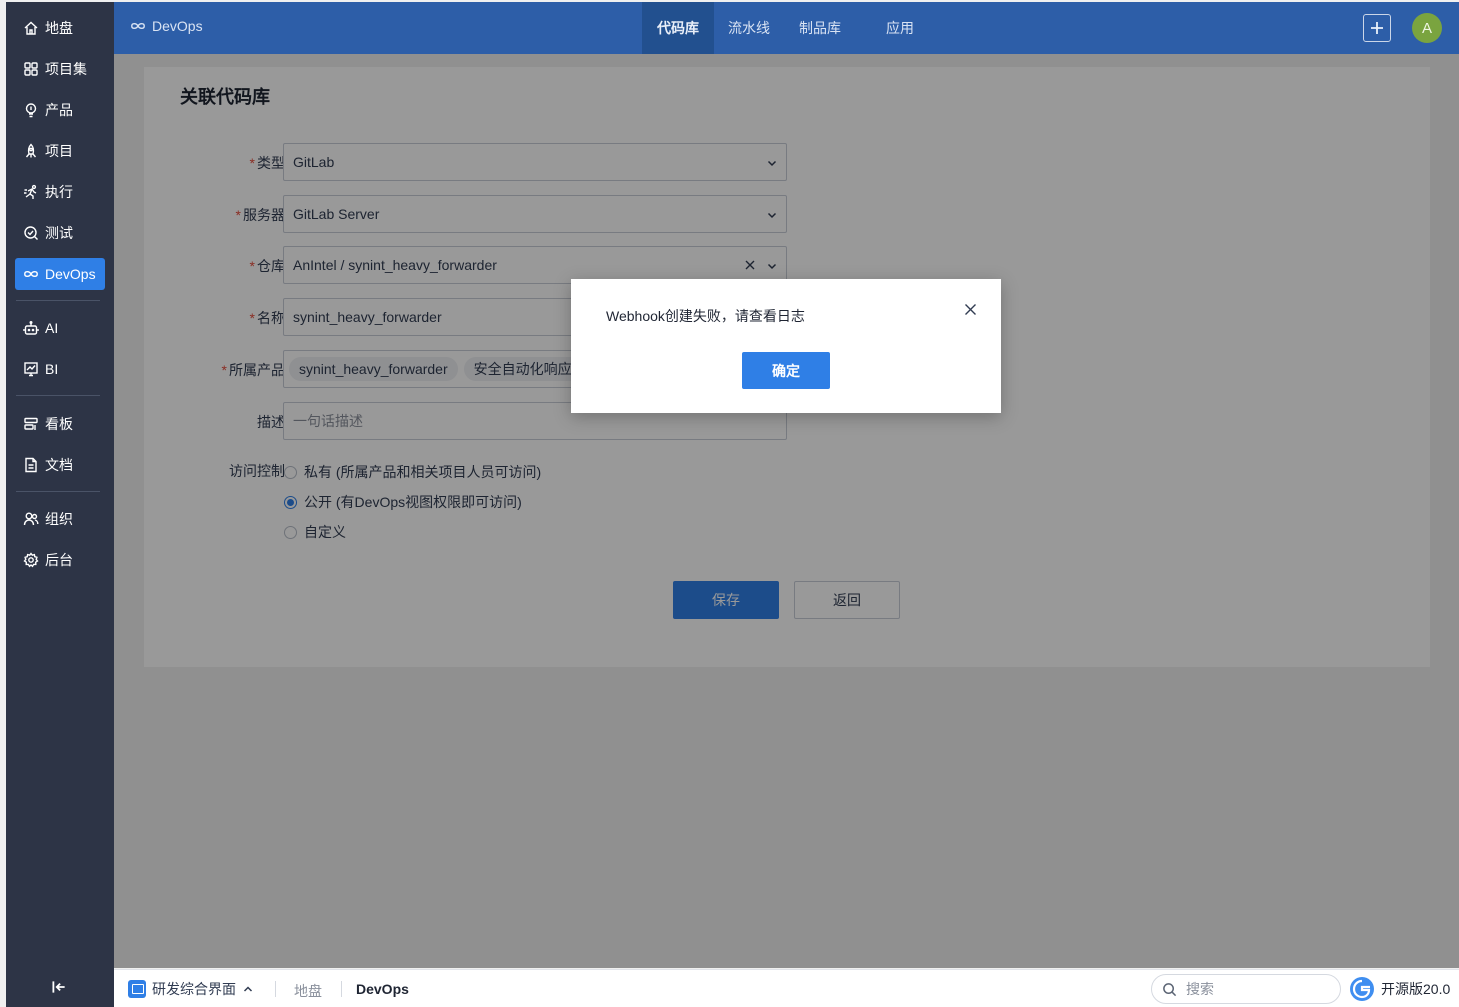 The width and height of the screenshot is (1459, 1007). I want to click on tab-pipeline: 流水线, so click(749, 28).